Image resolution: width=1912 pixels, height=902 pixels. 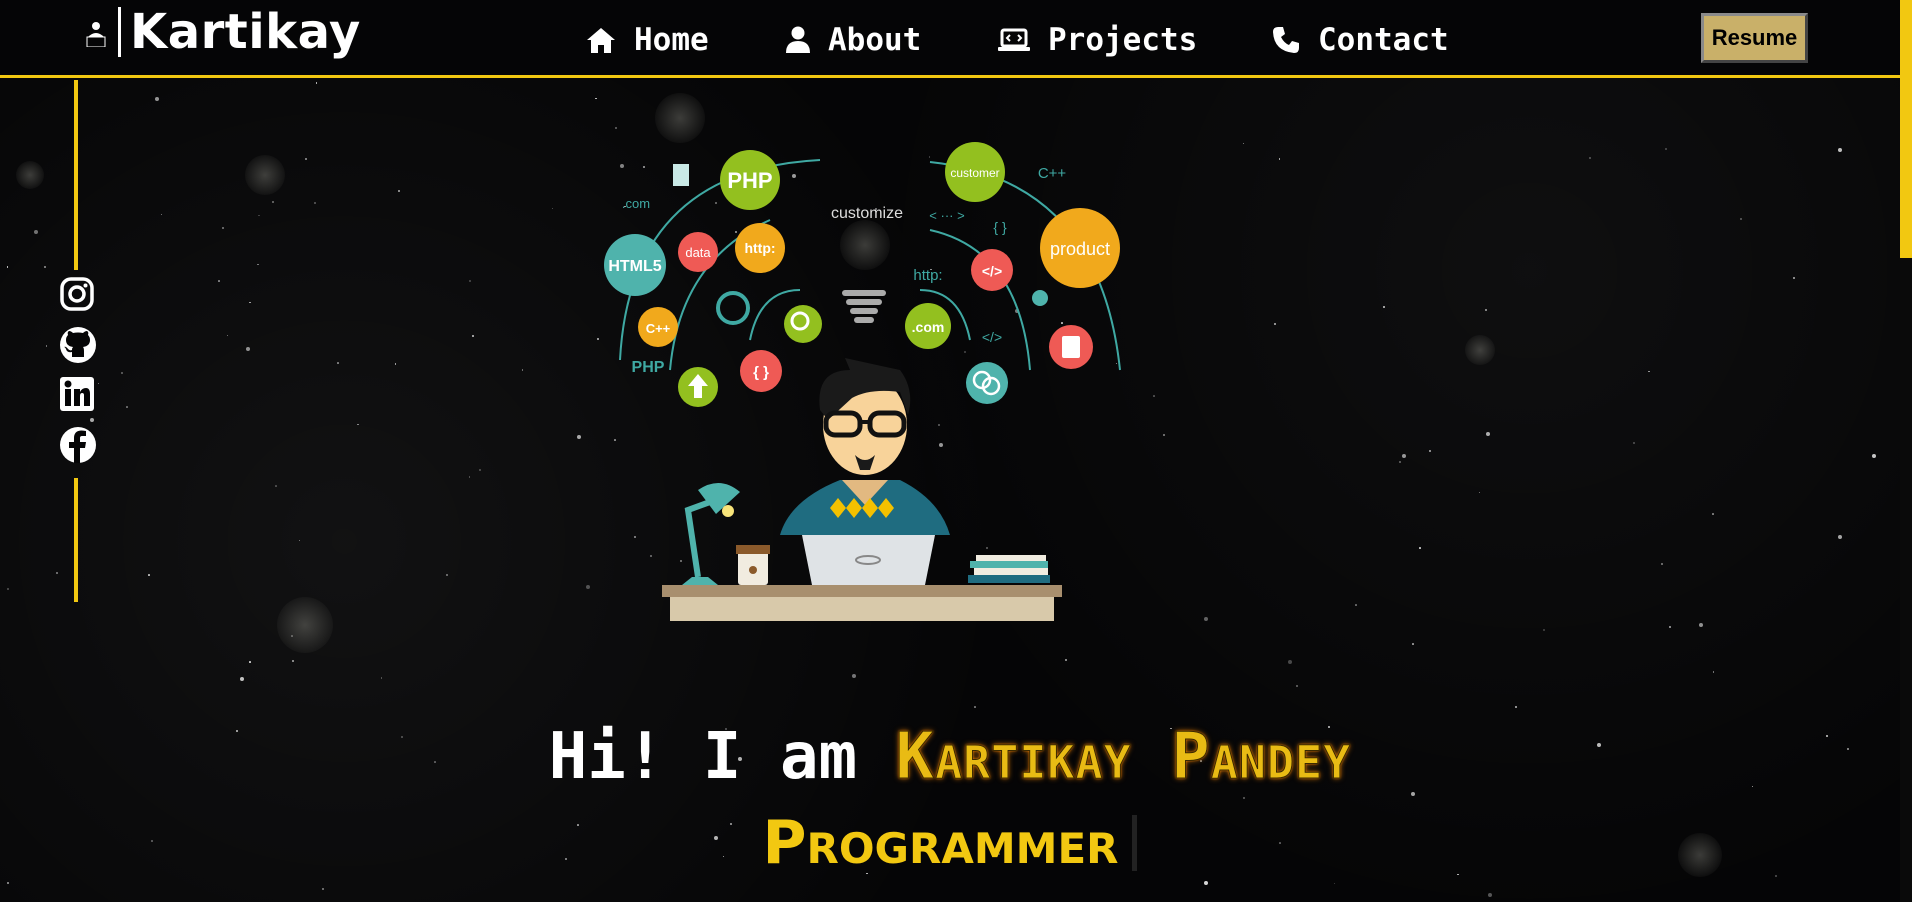 I want to click on typing-cursor, so click(x=1135, y=843).